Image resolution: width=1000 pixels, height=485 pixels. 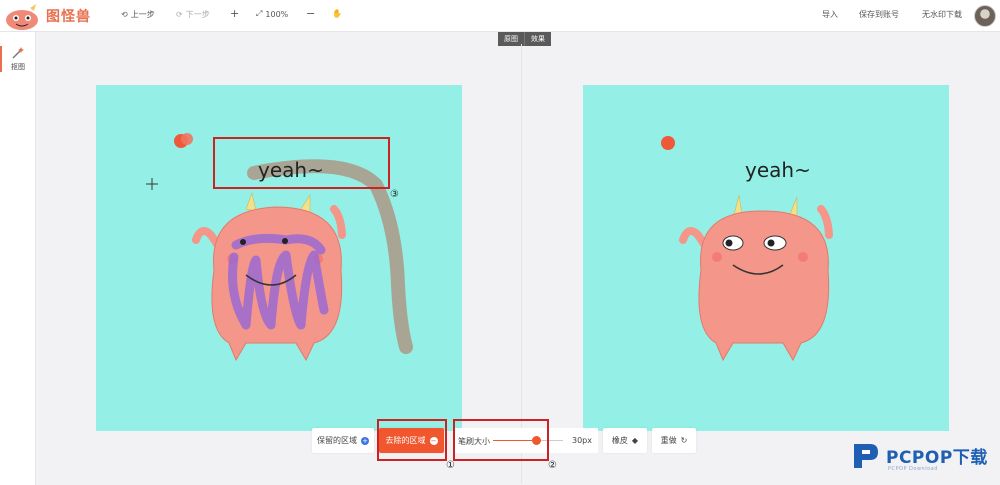 What do you see at coordinates (582, 440) in the screenshot?
I see `brush-size-value: 30px` at bounding box center [582, 440].